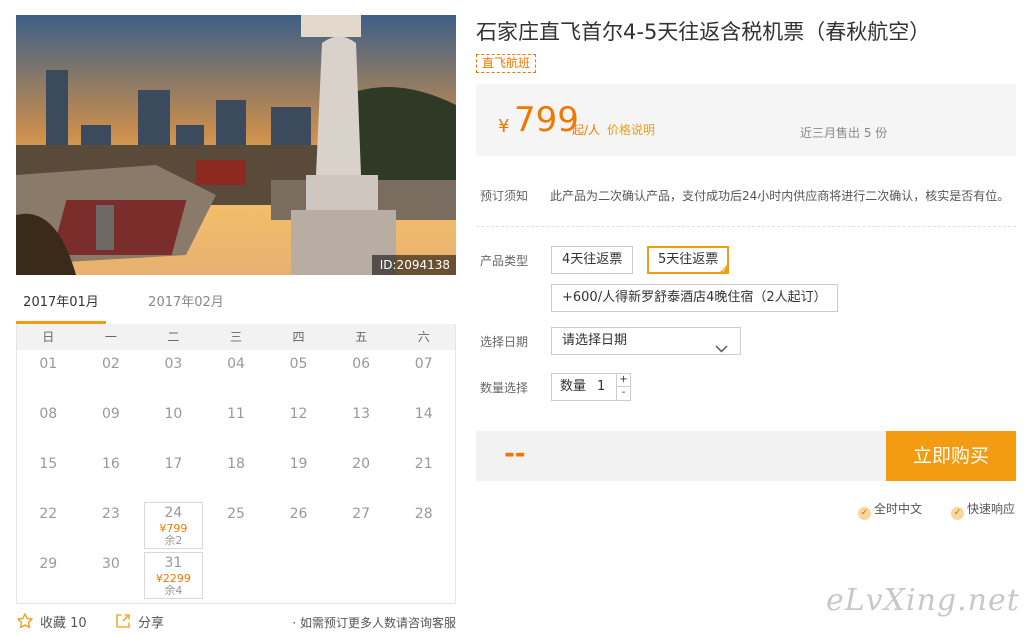  I want to click on date-select-value: 请选择日期, so click(595, 340).